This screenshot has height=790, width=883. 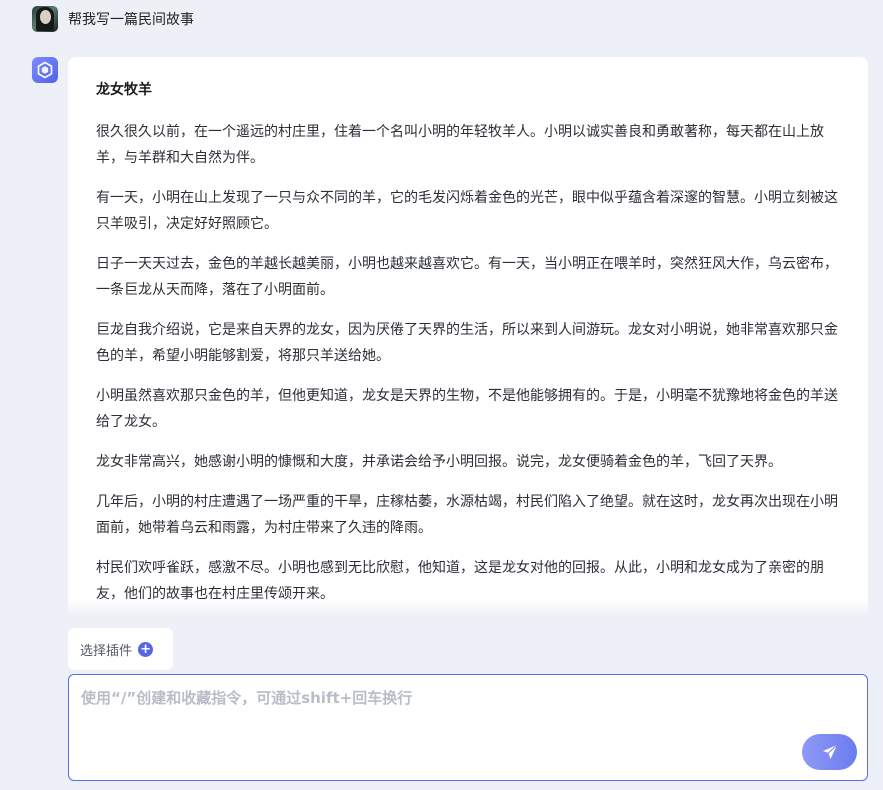 I want to click on user-avatar, so click(x=45, y=19).